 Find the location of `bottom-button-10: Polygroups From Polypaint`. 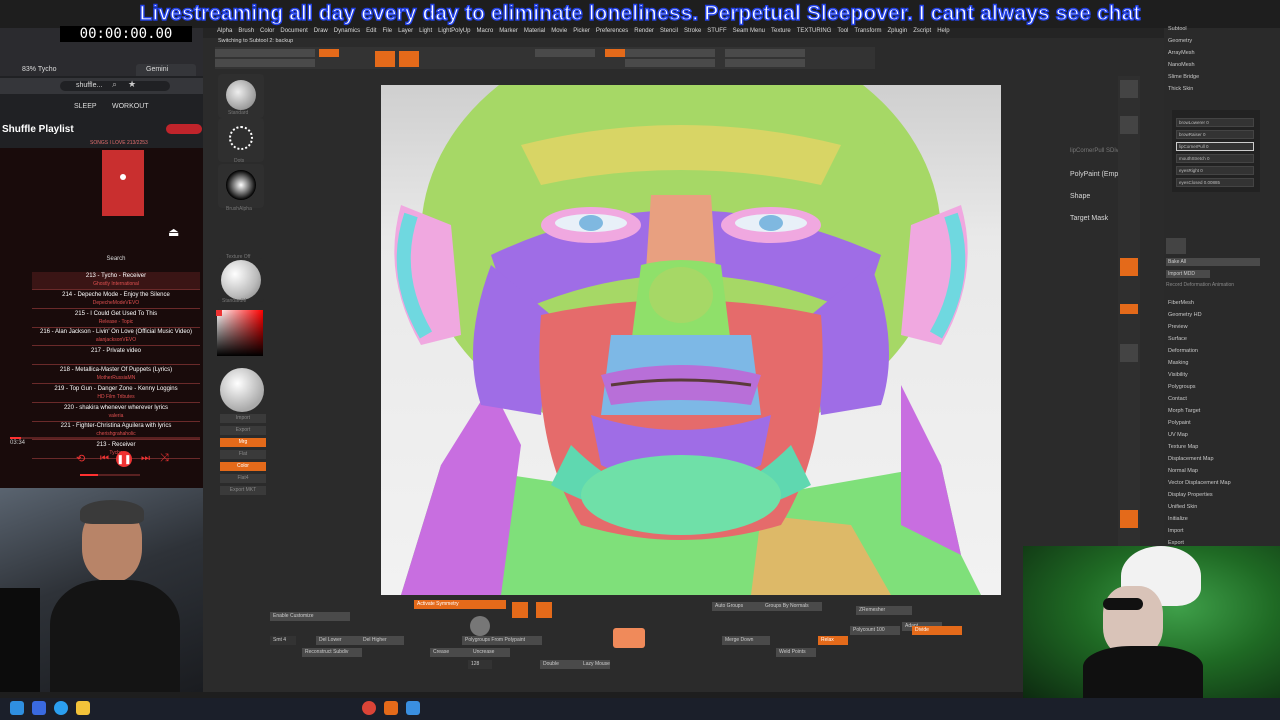

bottom-button-10: Polygroups From Polypaint is located at coordinates (502, 640).